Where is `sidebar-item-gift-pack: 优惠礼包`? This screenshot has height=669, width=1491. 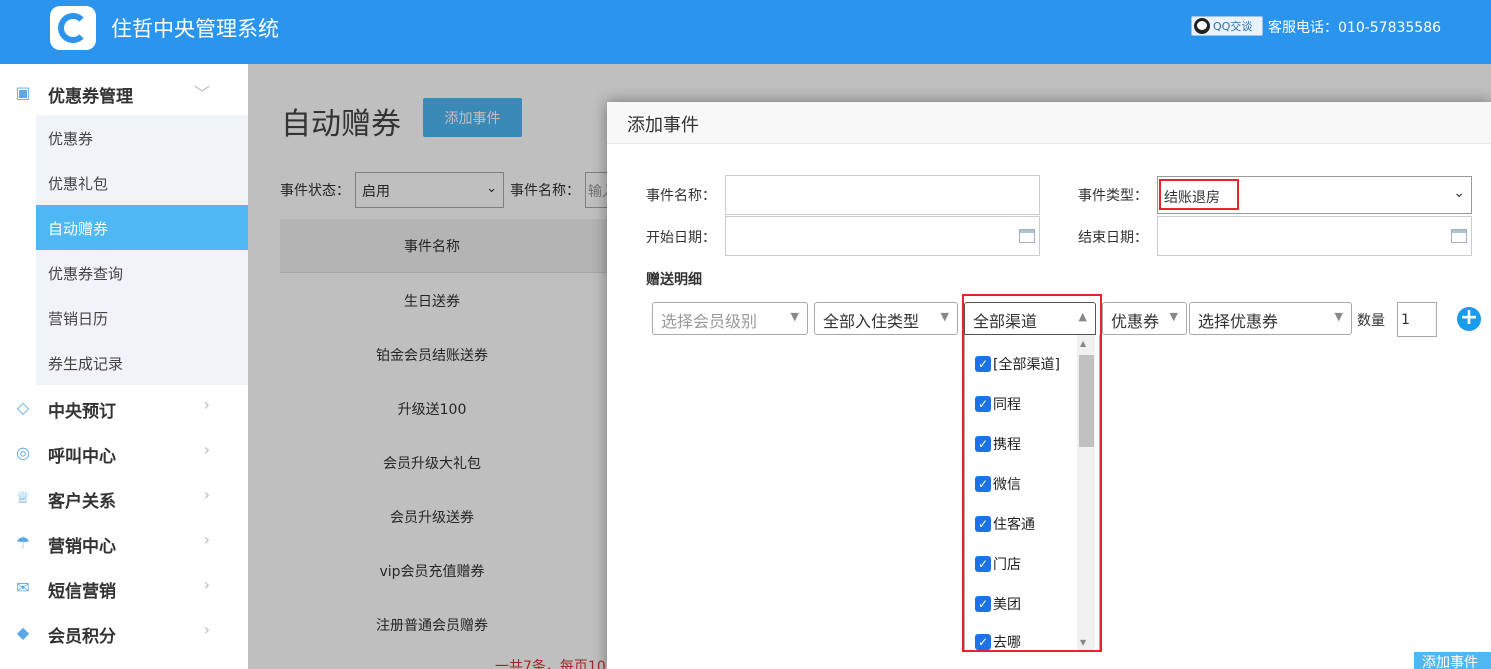
sidebar-item-gift-pack: 优惠礼包 is located at coordinates (142, 182).